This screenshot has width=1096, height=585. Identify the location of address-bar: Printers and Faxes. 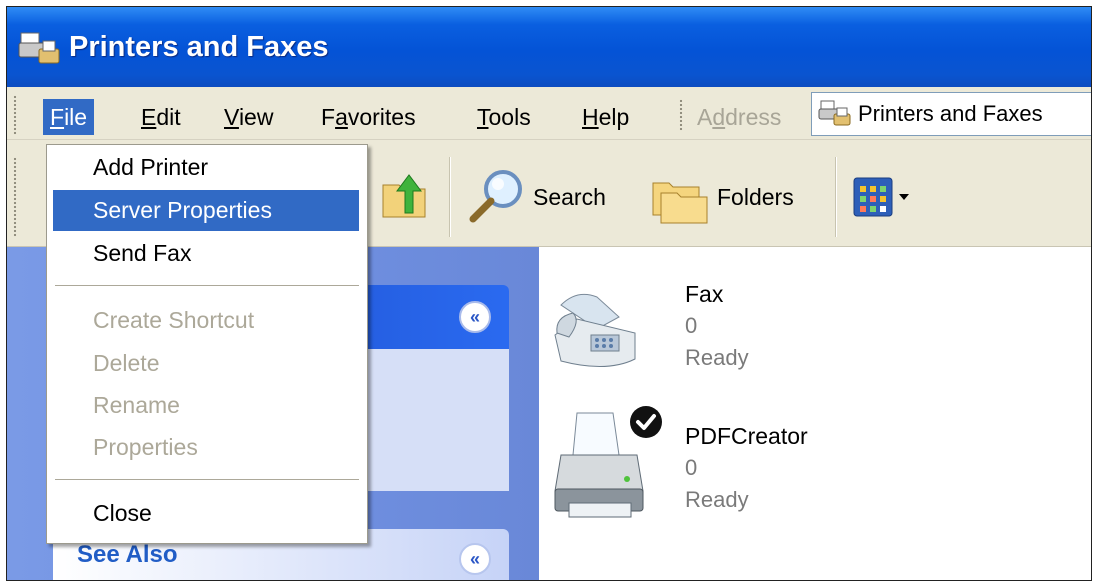
(951, 114).